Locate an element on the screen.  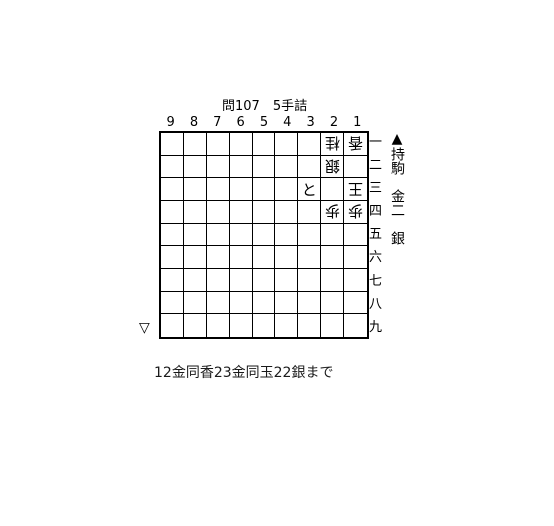
square-14: 歩 is located at coordinates (355, 212).